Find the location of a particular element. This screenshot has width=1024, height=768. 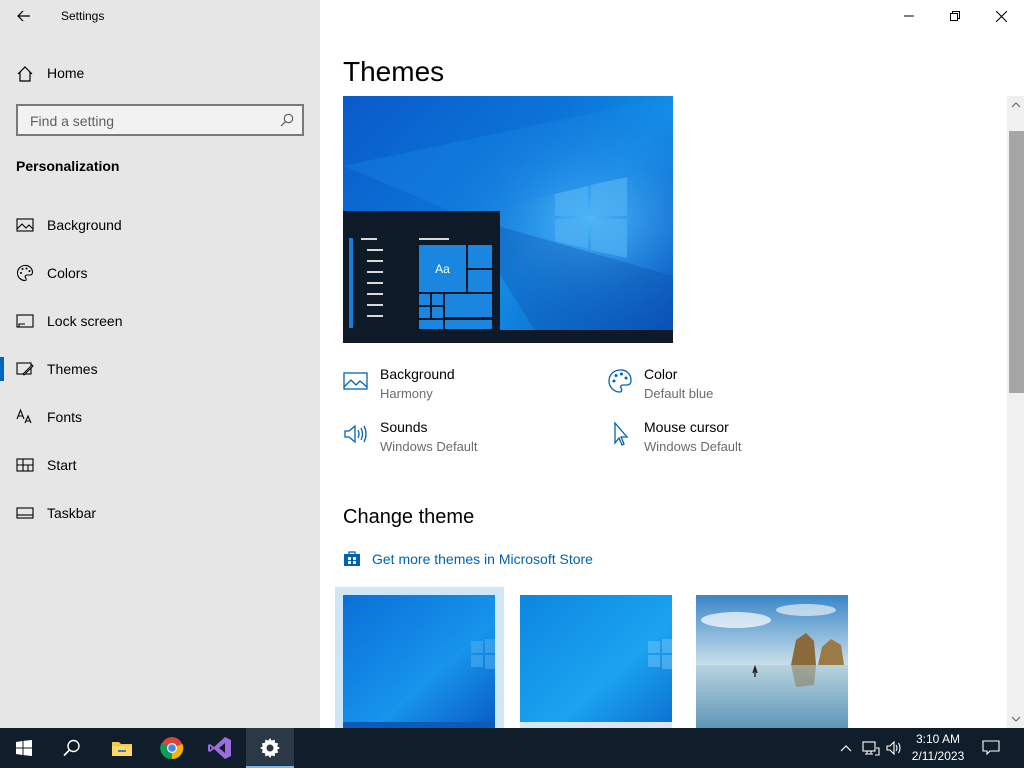

show-hidden-icons-button is located at coordinates (846, 748).